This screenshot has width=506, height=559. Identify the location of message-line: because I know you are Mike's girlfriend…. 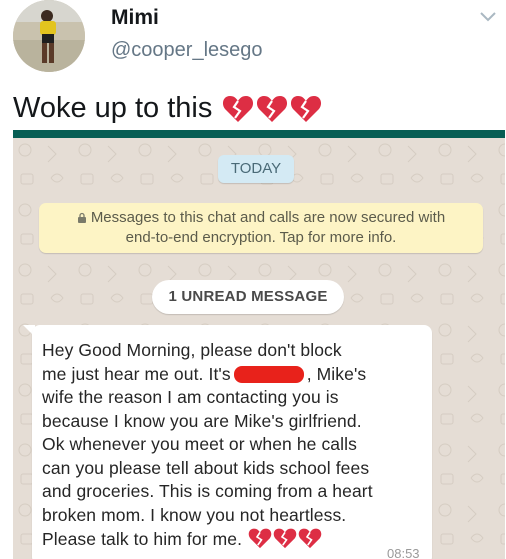
(202, 420).